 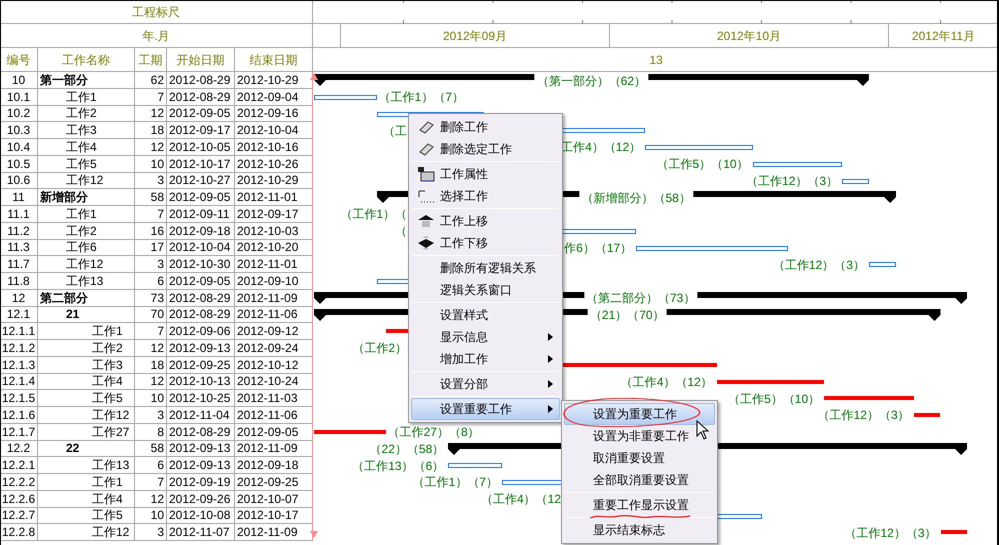 I want to click on table-cell: 2012-11-06, so click(x=274, y=415).